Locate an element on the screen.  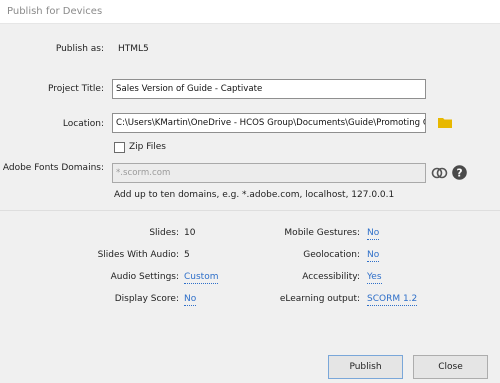
publish-as-label: Publish as: is located at coordinates (79, 49).